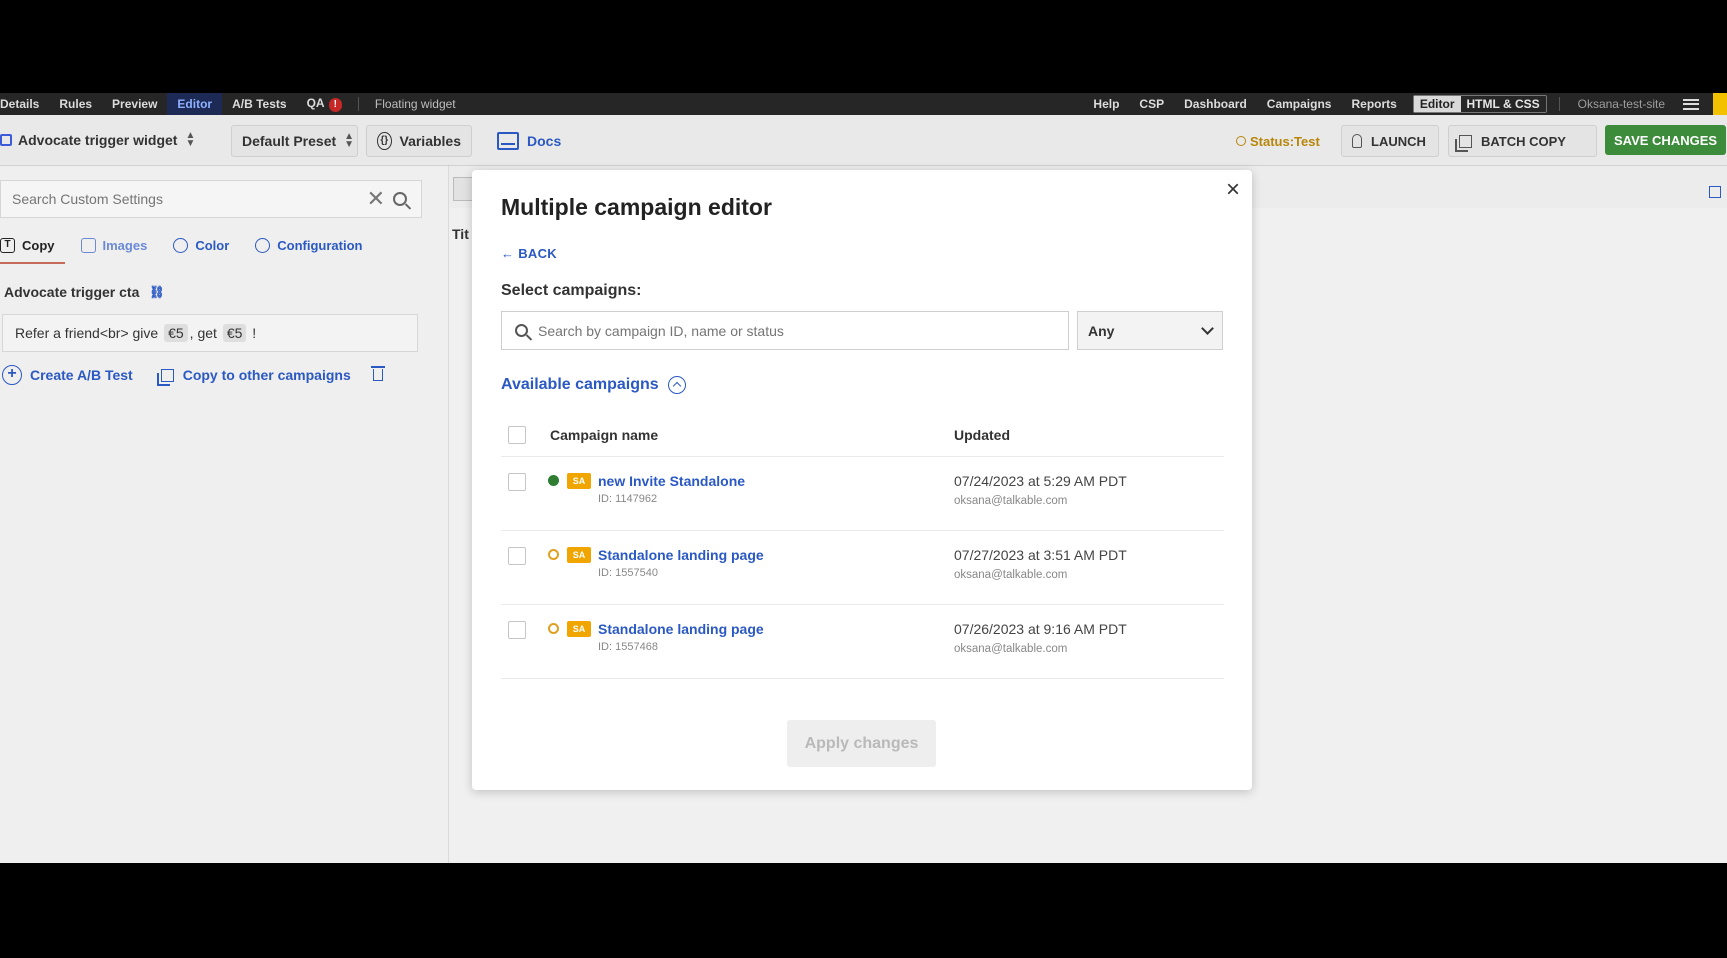  What do you see at coordinates (628, 499) in the screenshot?
I see `campaign-id: ID: 1147962` at bounding box center [628, 499].